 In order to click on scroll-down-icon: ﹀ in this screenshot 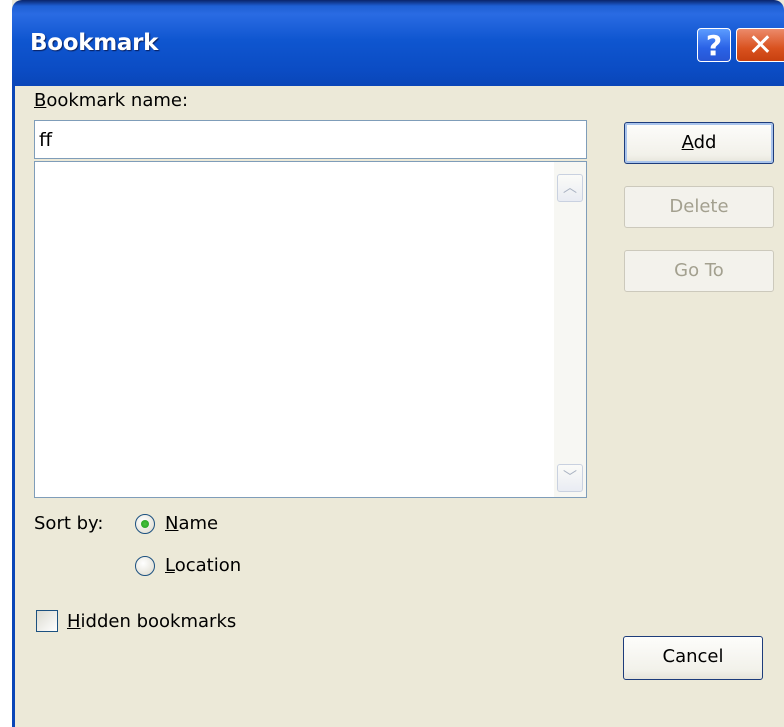, I will do `click(570, 478)`.